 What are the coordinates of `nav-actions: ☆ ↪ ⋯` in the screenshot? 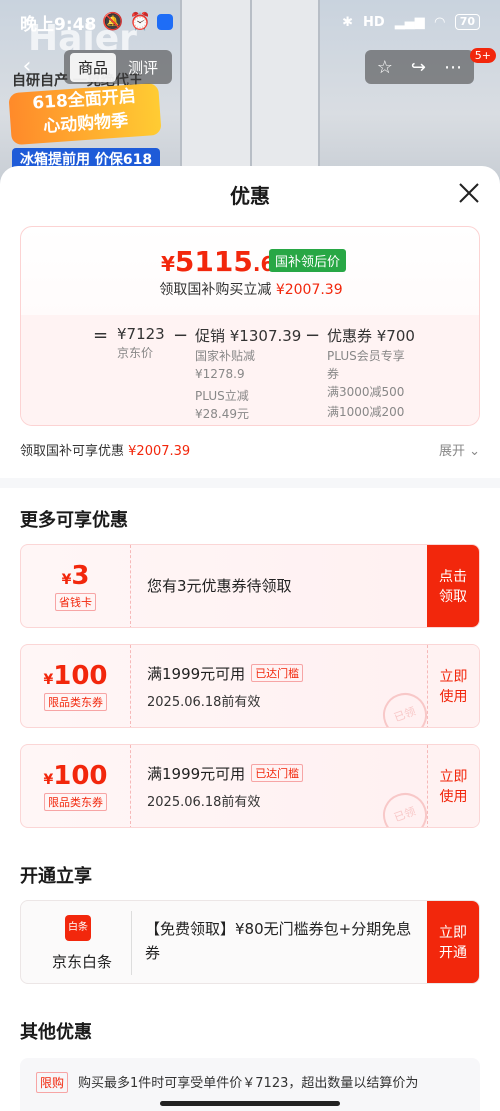 It's located at (419, 67).